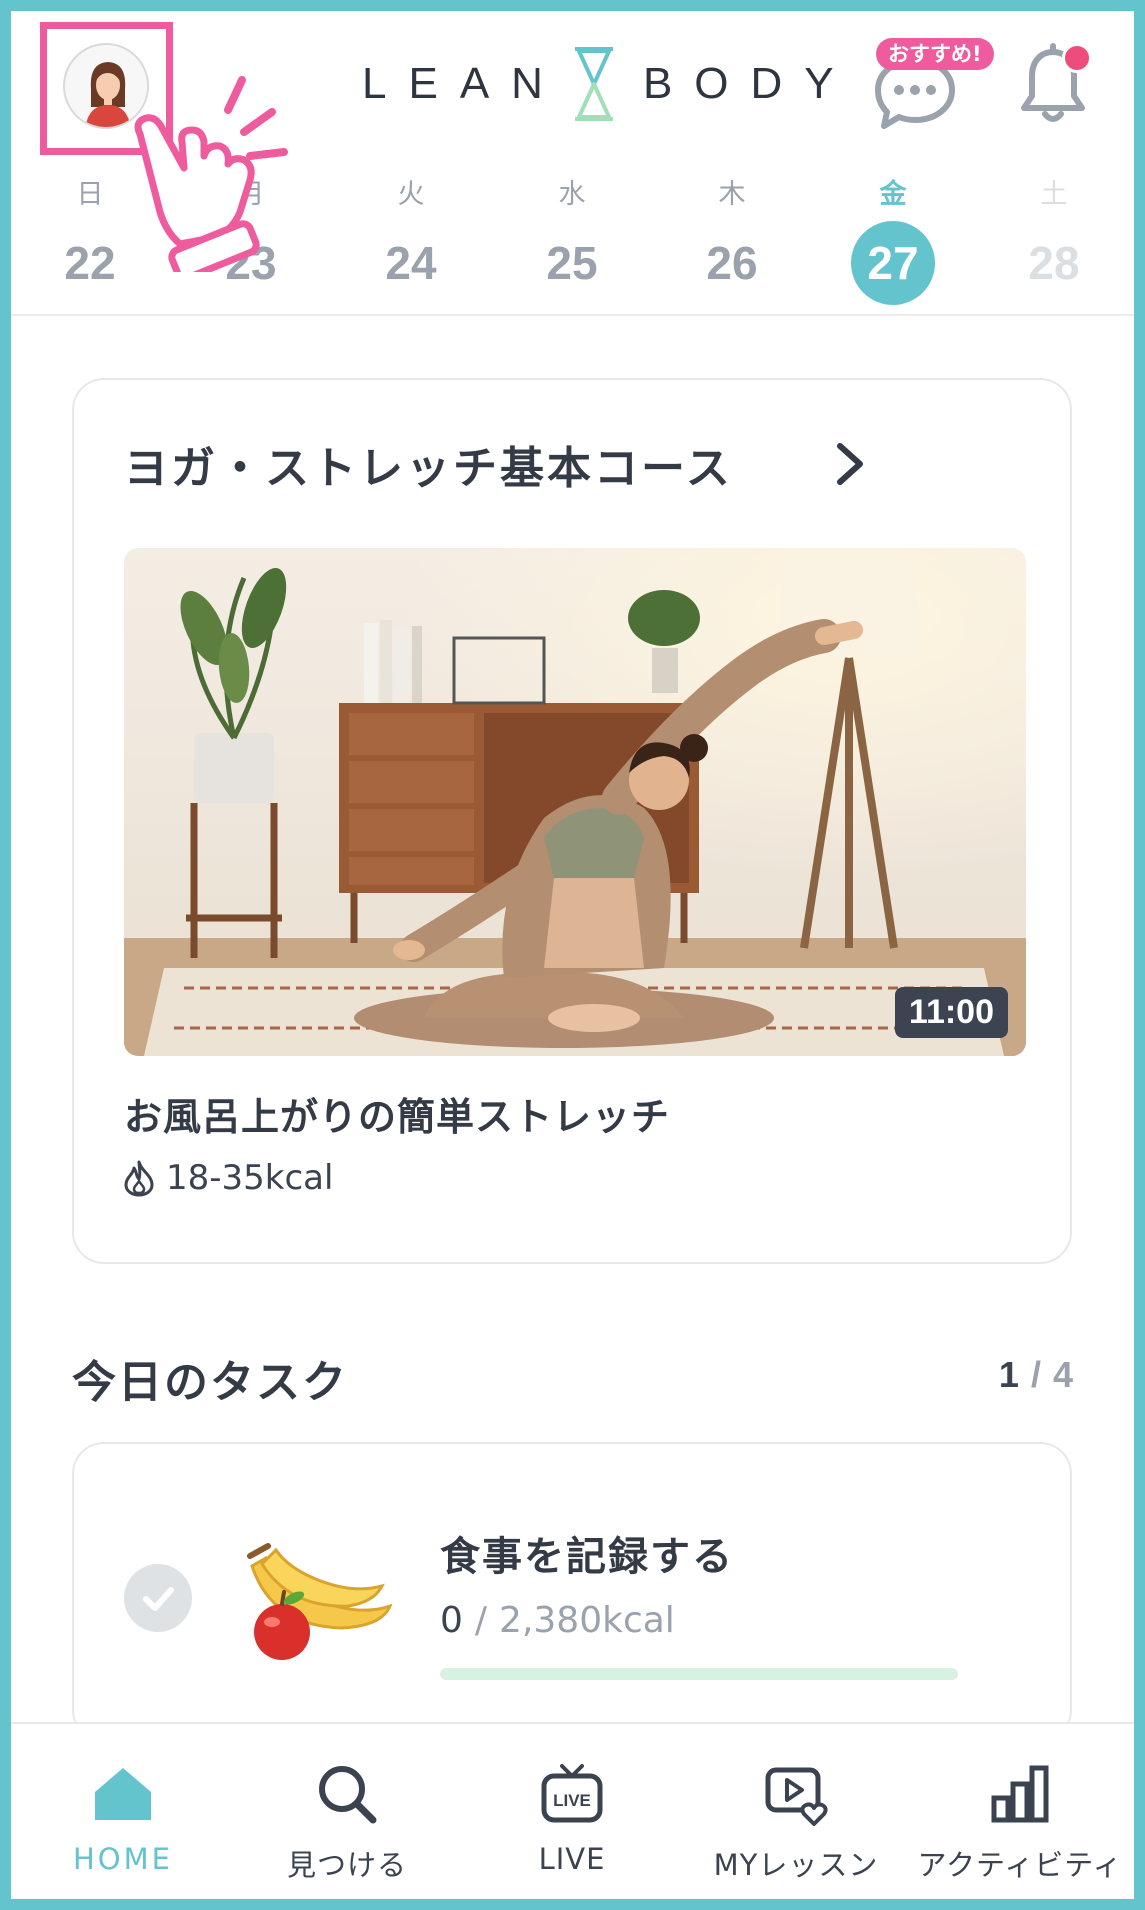  What do you see at coordinates (572, 194) in the screenshot?
I see `day-of-week: 水` at bounding box center [572, 194].